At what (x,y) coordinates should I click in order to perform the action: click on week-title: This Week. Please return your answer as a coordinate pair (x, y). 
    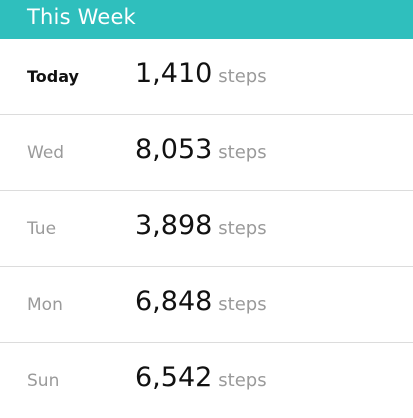
    Looking at the image, I should click on (81, 17).